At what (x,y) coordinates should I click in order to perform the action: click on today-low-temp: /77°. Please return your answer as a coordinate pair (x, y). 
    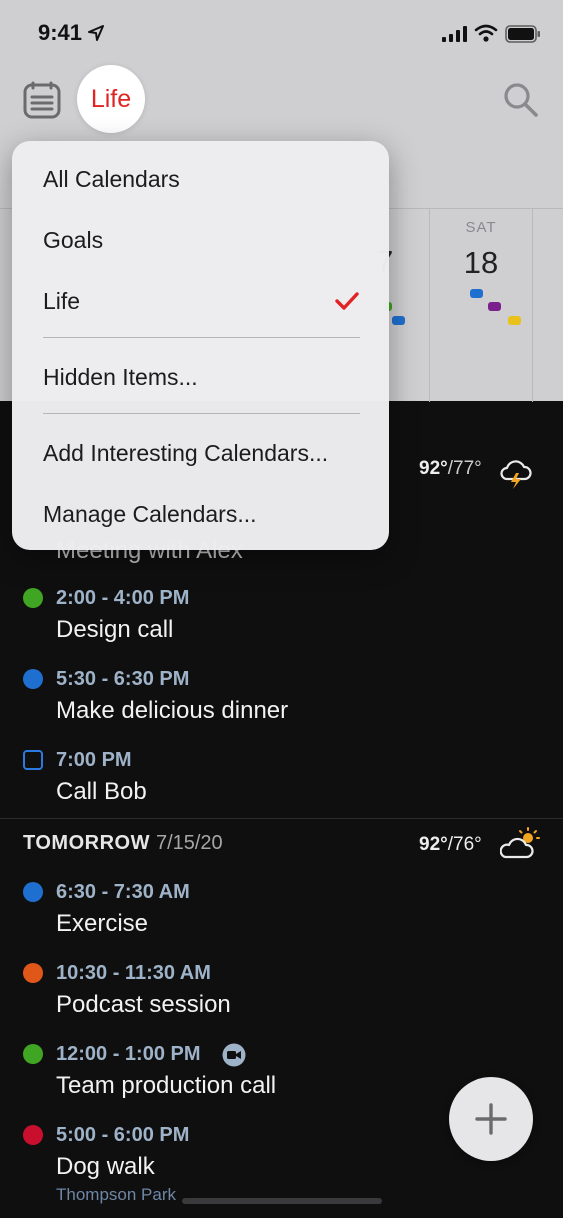
    Looking at the image, I should click on (464, 468).